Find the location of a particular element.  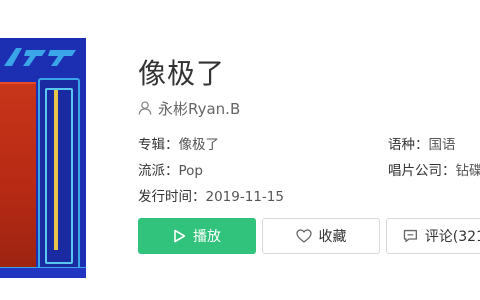

release-date-info: 发行时间：2019-11-15 is located at coordinates (211, 195).